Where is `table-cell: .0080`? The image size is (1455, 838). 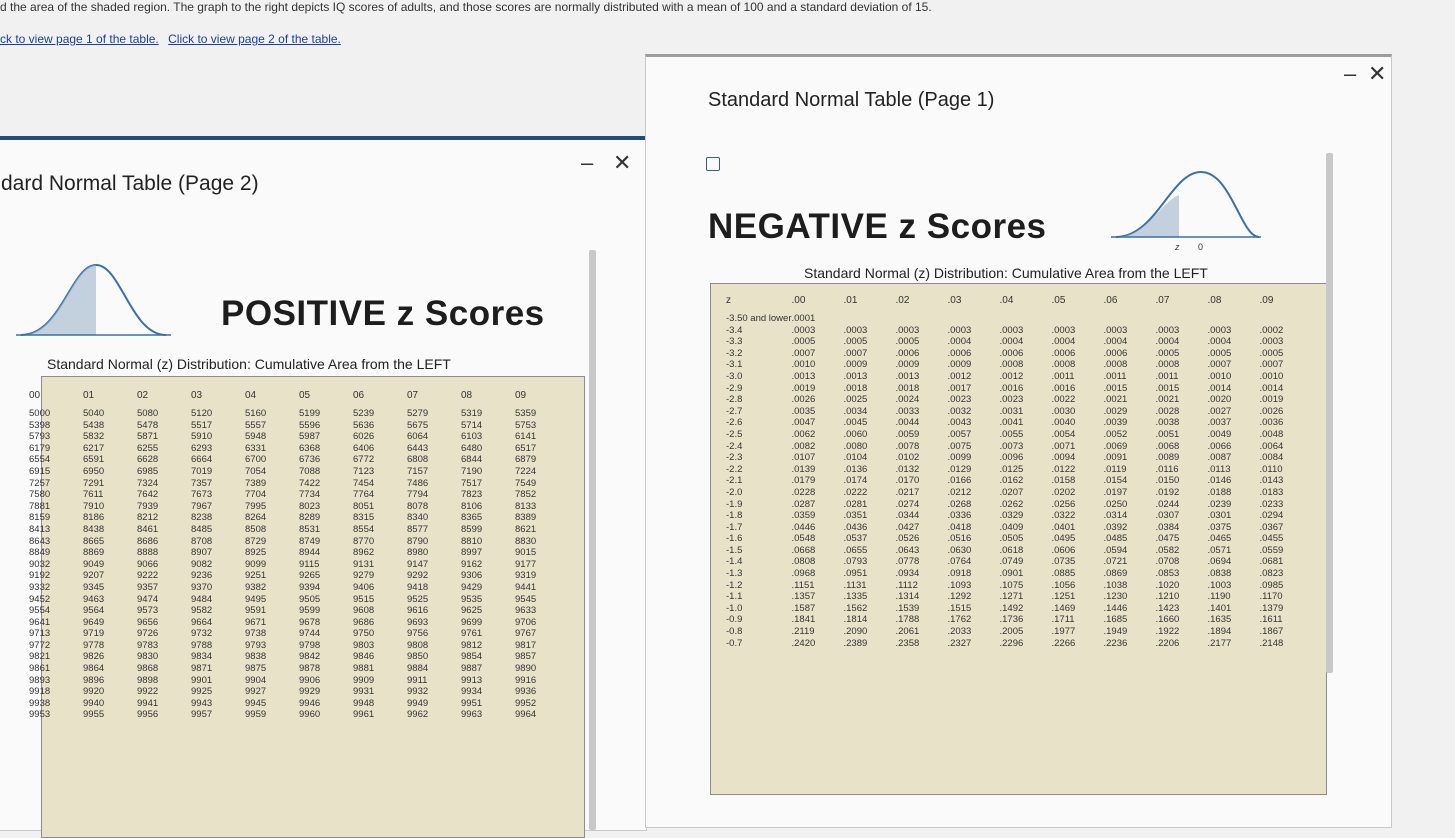
table-cell: .0080 is located at coordinates (855, 446).